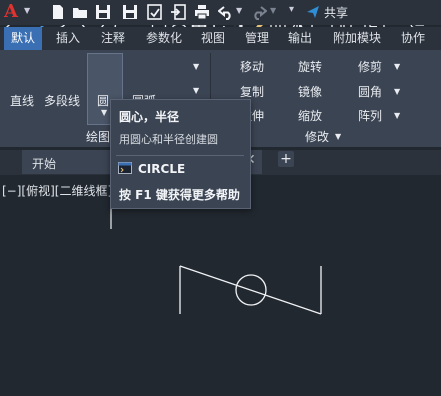  I want to click on trim-label: 修剪, so click(370, 66).